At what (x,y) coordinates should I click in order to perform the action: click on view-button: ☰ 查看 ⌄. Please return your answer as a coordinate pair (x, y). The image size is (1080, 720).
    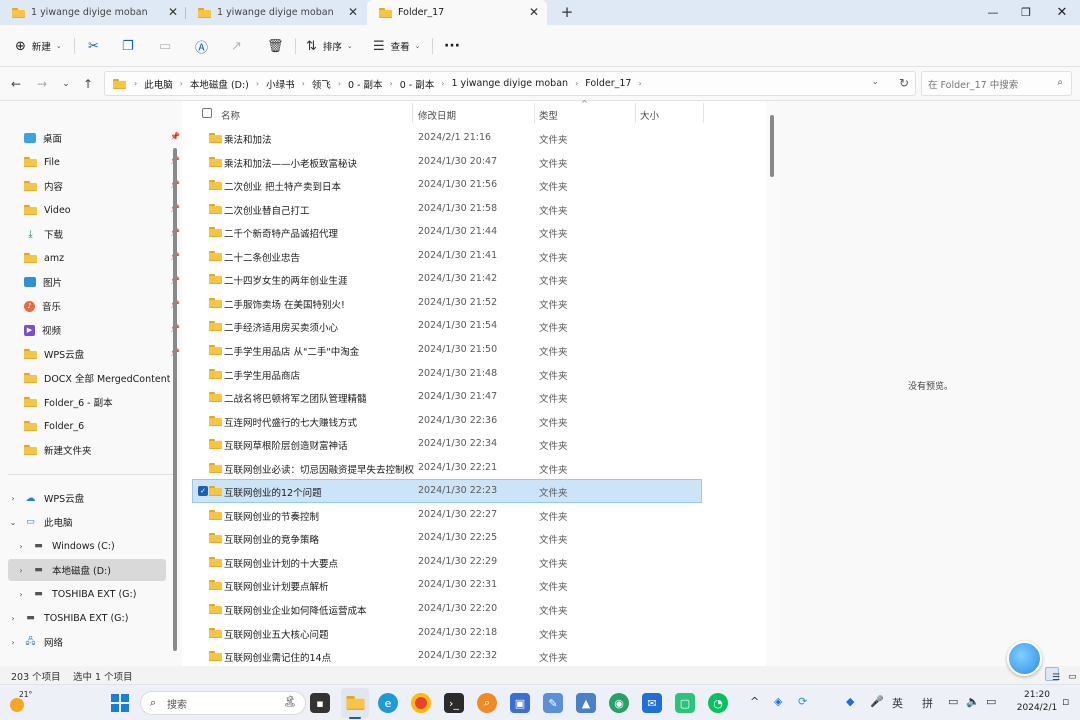
    Looking at the image, I should click on (397, 46).